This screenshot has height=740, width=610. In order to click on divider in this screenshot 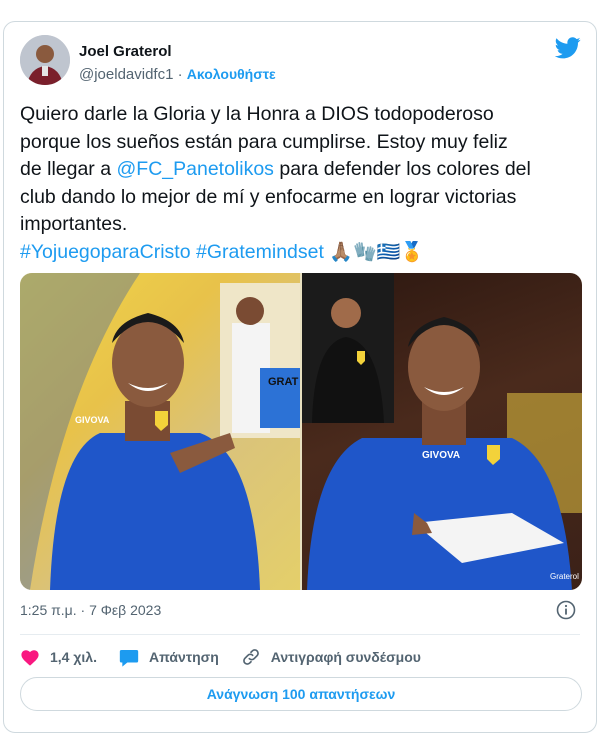, I will do `click(300, 634)`.